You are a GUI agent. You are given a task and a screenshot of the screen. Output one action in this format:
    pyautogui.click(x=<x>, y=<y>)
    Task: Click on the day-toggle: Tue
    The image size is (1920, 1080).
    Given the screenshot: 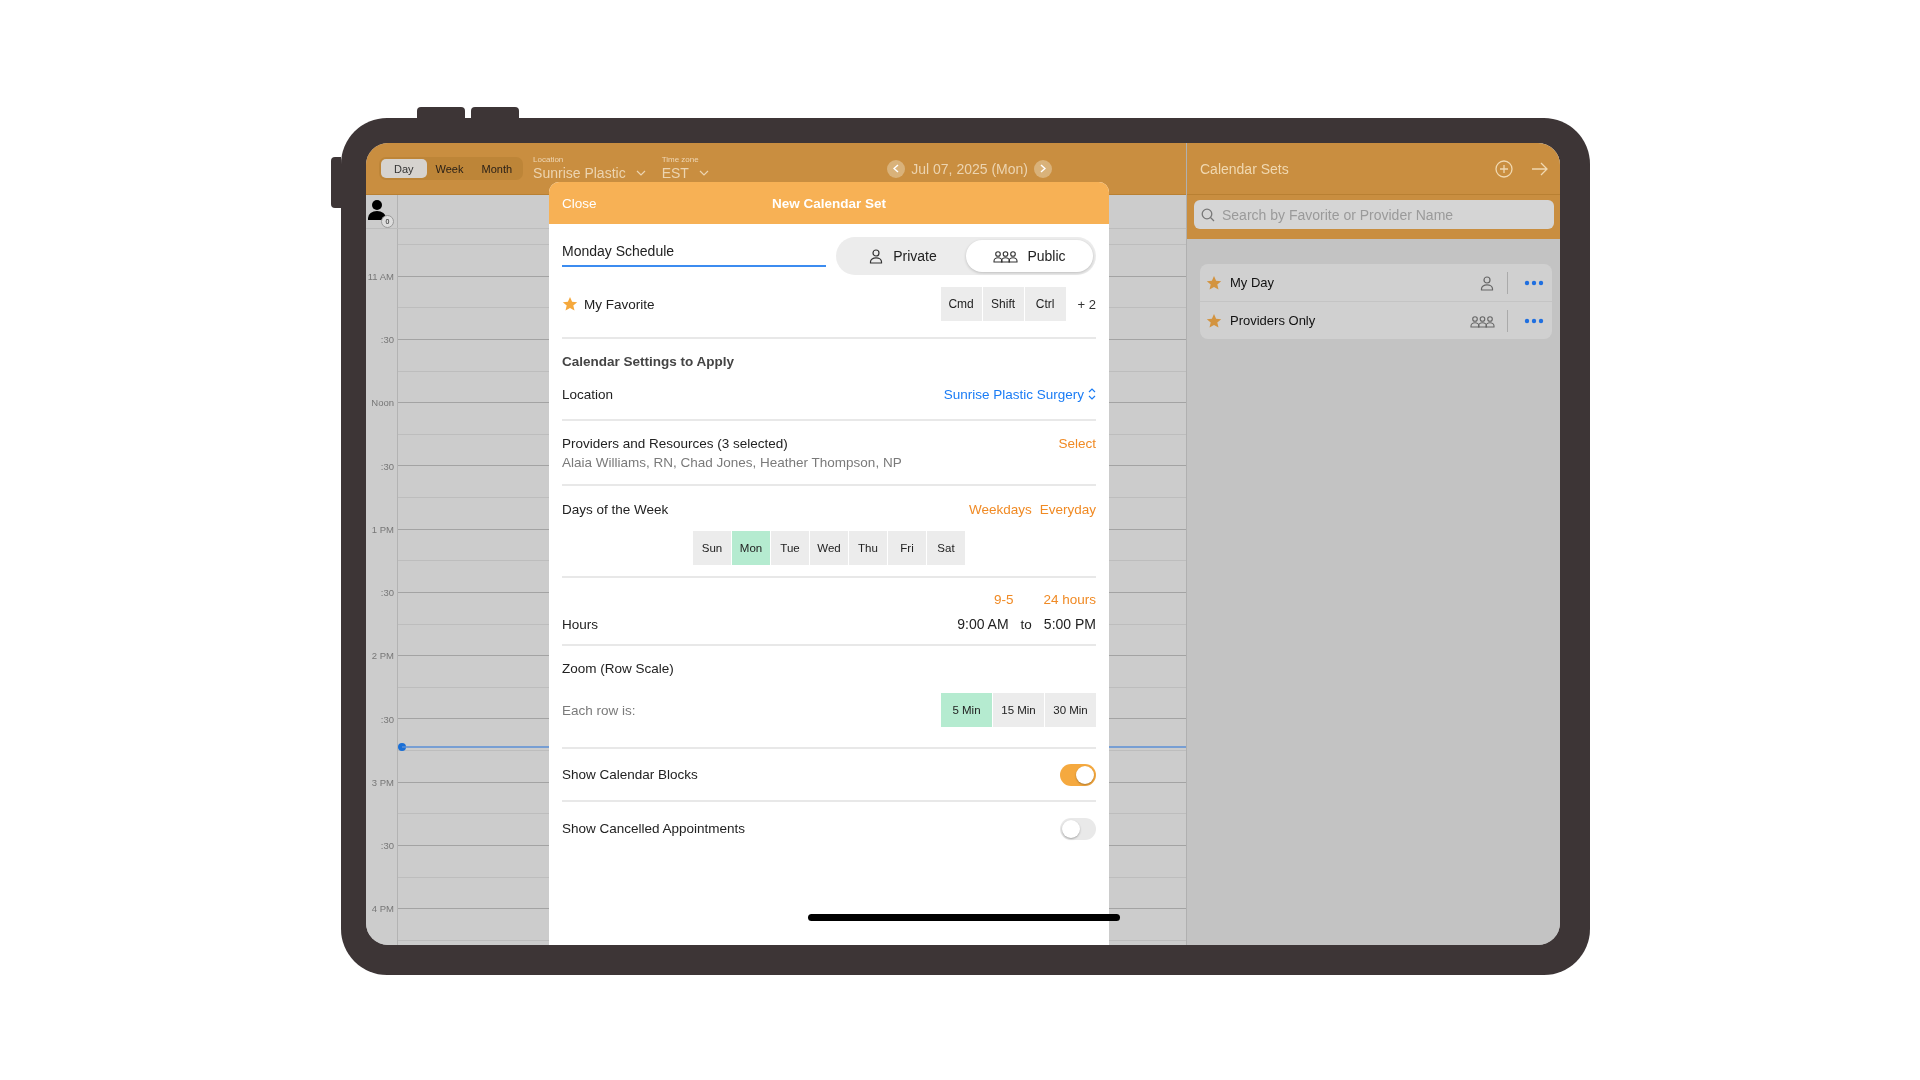 What is the action you would take?
    pyautogui.click(x=790, y=548)
    